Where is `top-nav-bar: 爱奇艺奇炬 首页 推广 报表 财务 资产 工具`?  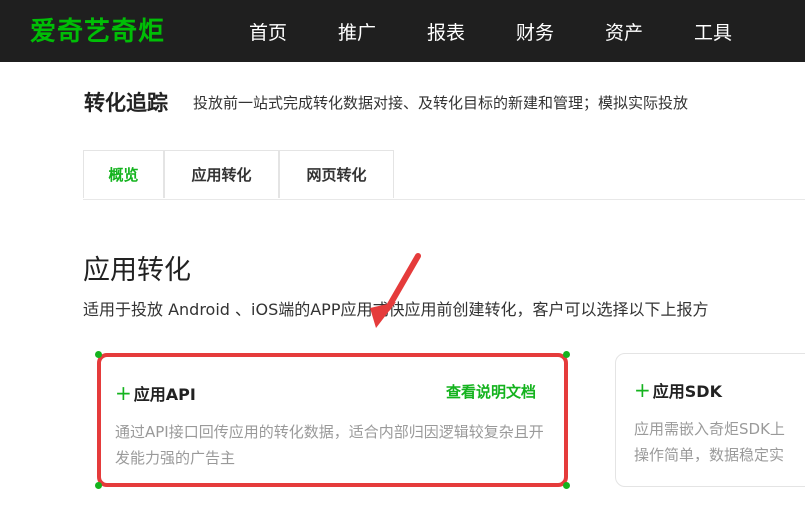 top-nav-bar: 爱奇艺奇炬 首页 推广 报表 财务 资产 工具 is located at coordinates (402, 31).